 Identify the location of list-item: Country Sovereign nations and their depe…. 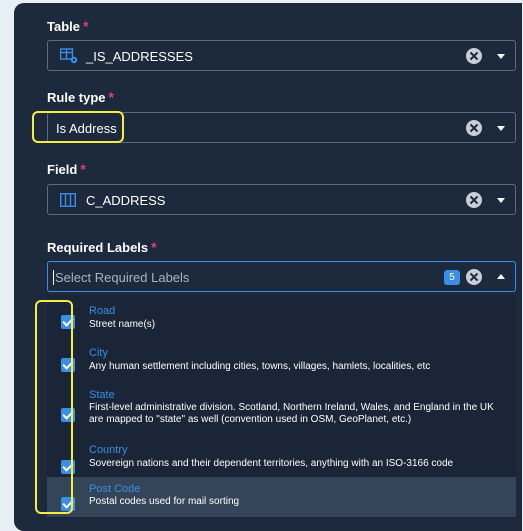
(281, 457).